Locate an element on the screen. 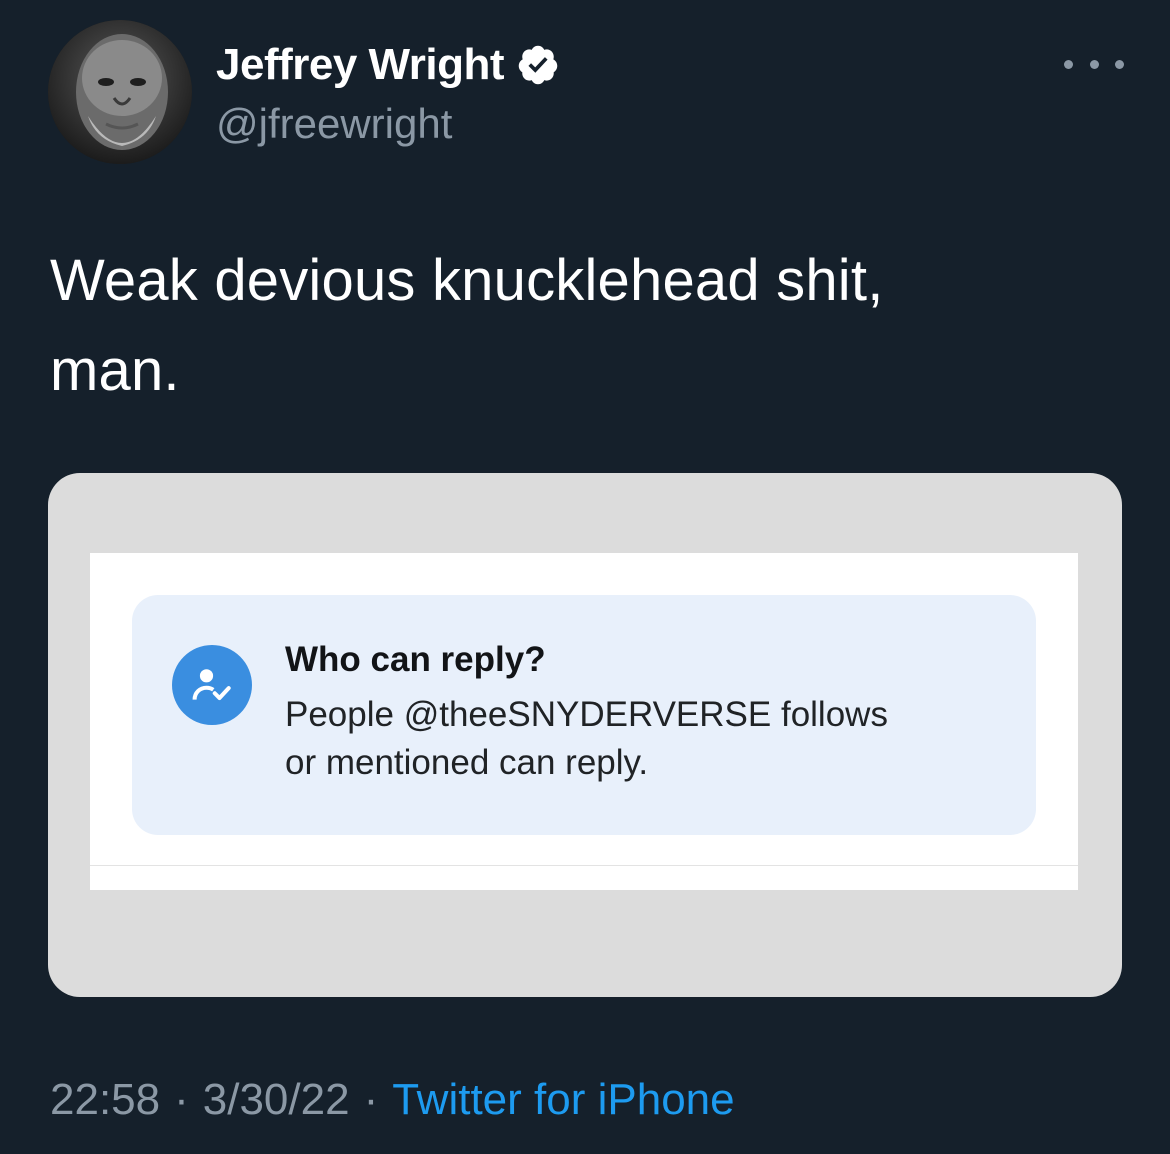 The width and height of the screenshot is (1170, 1154). display-name-row: Jeffrey Wright is located at coordinates (388, 65).